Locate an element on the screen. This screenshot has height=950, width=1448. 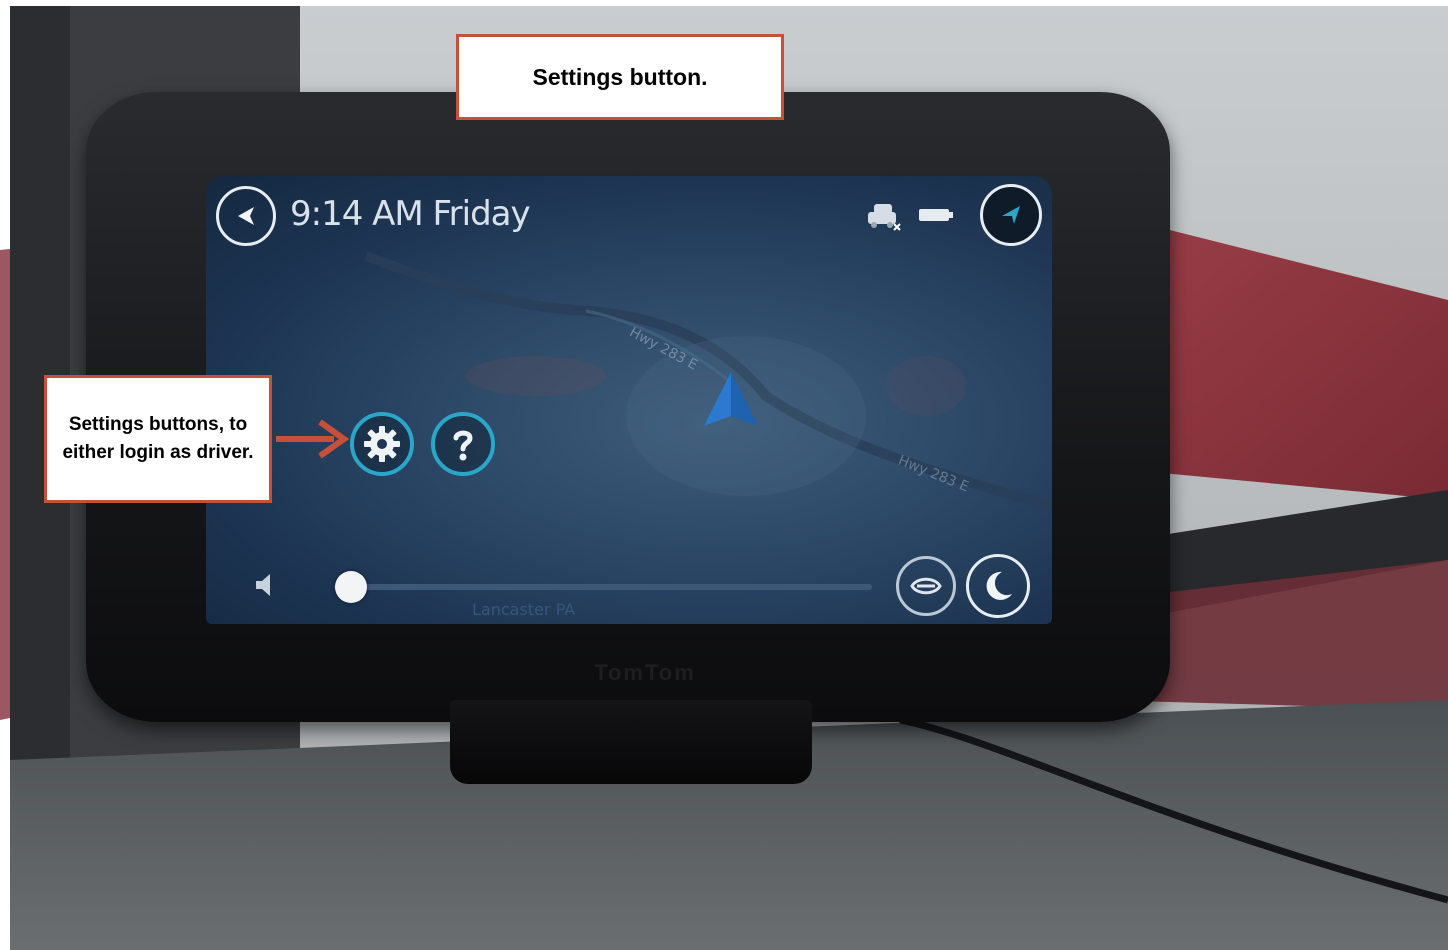
main-menu-button is located at coordinates (1011, 215).